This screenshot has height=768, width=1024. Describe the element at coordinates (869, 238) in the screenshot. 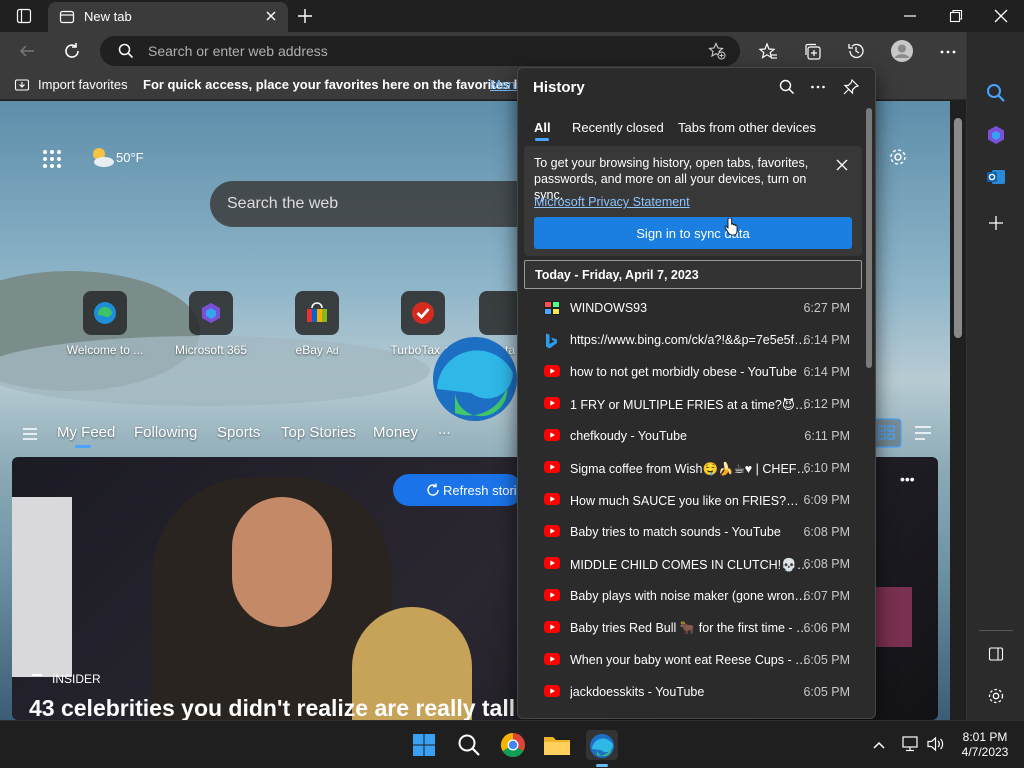

I see `history-scrollbar` at that location.